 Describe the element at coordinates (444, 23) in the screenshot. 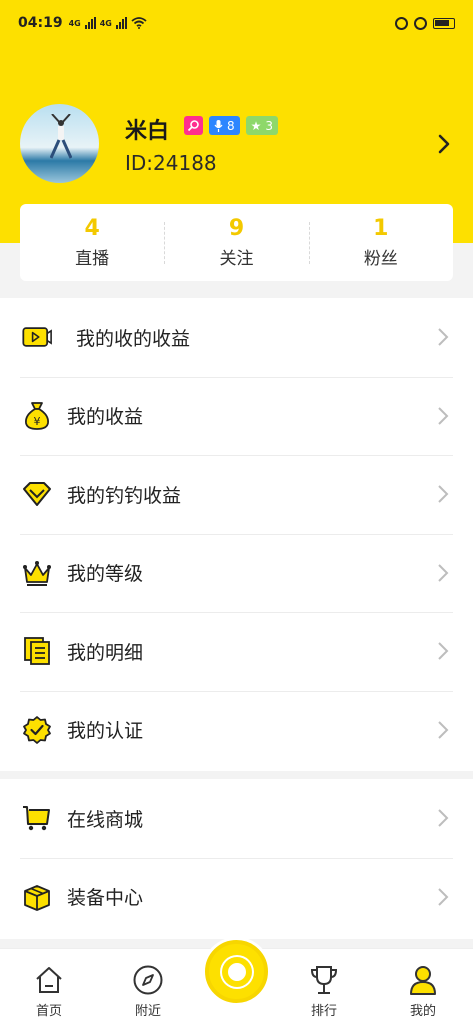

I see `battery-icon` at that location.